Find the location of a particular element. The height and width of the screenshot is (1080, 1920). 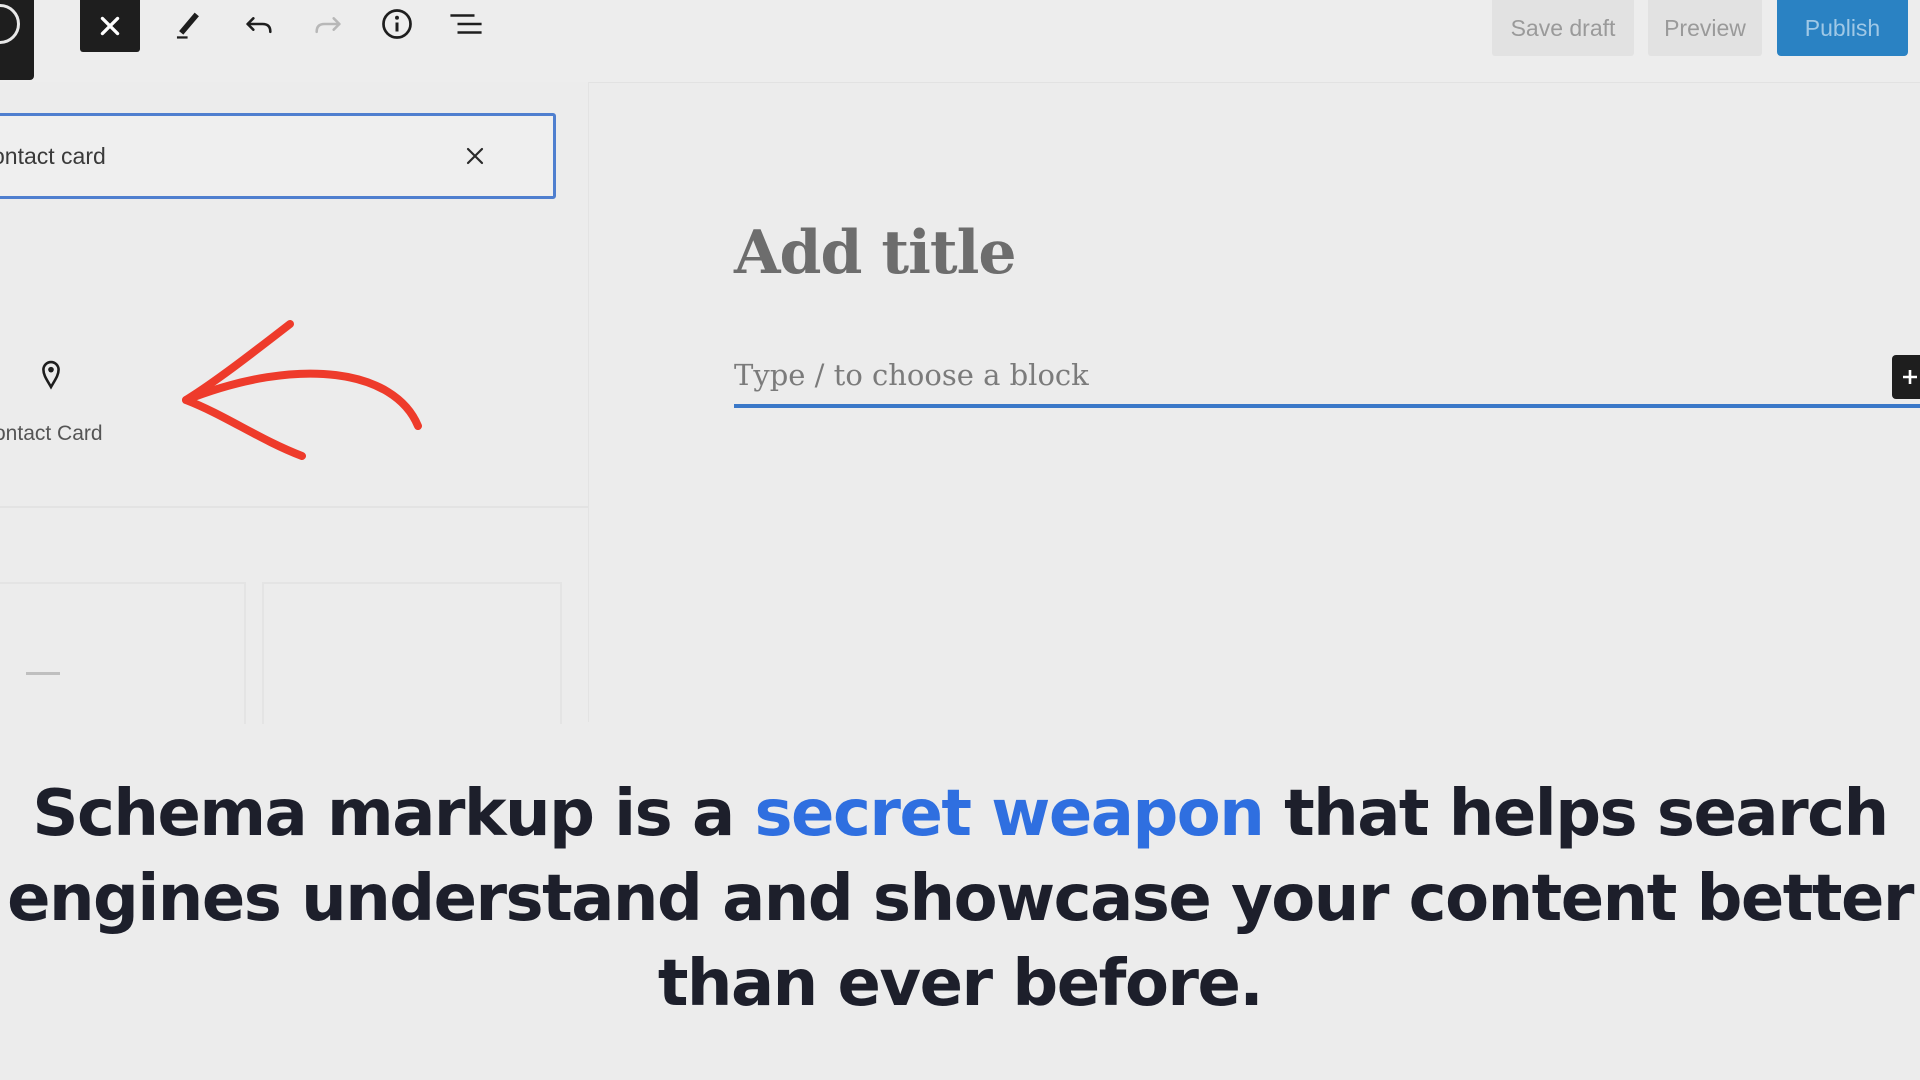

clear-search-button is located at coordinates (475, 156).